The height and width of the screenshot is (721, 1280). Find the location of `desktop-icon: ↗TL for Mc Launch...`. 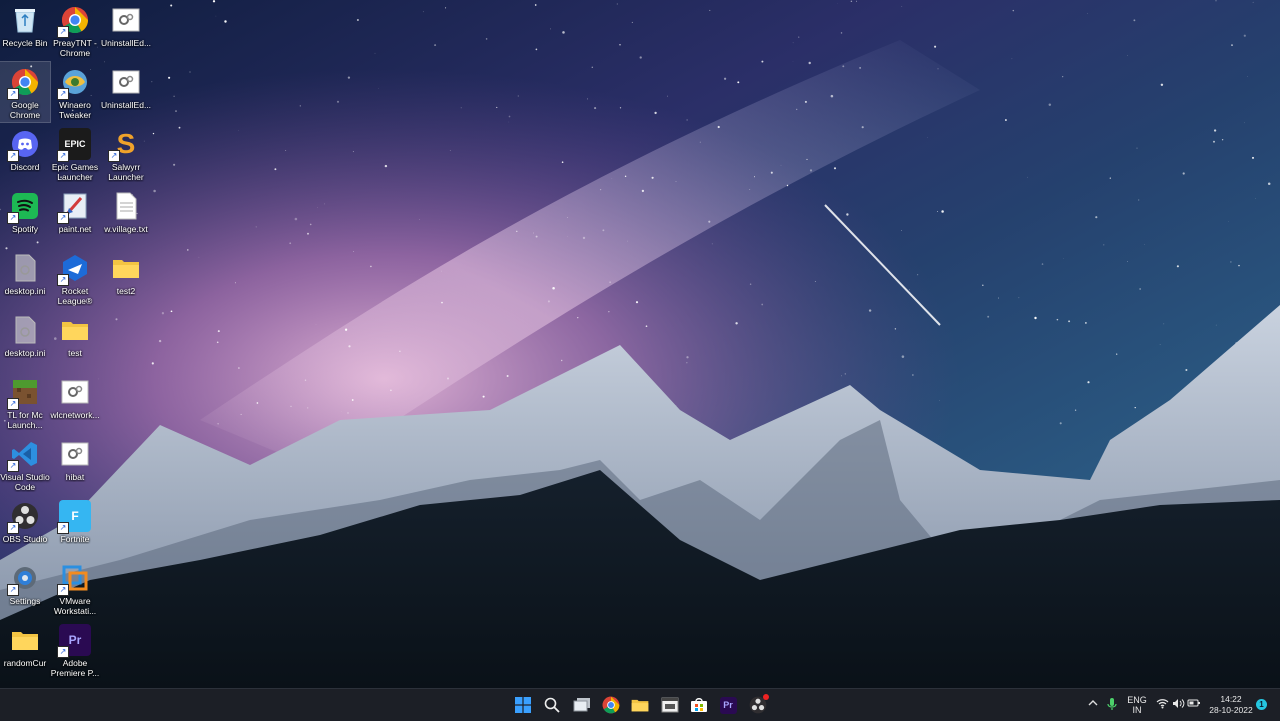

desktop-icon: ↗TL for Mc Launch... is located at coordinates (25, 402).